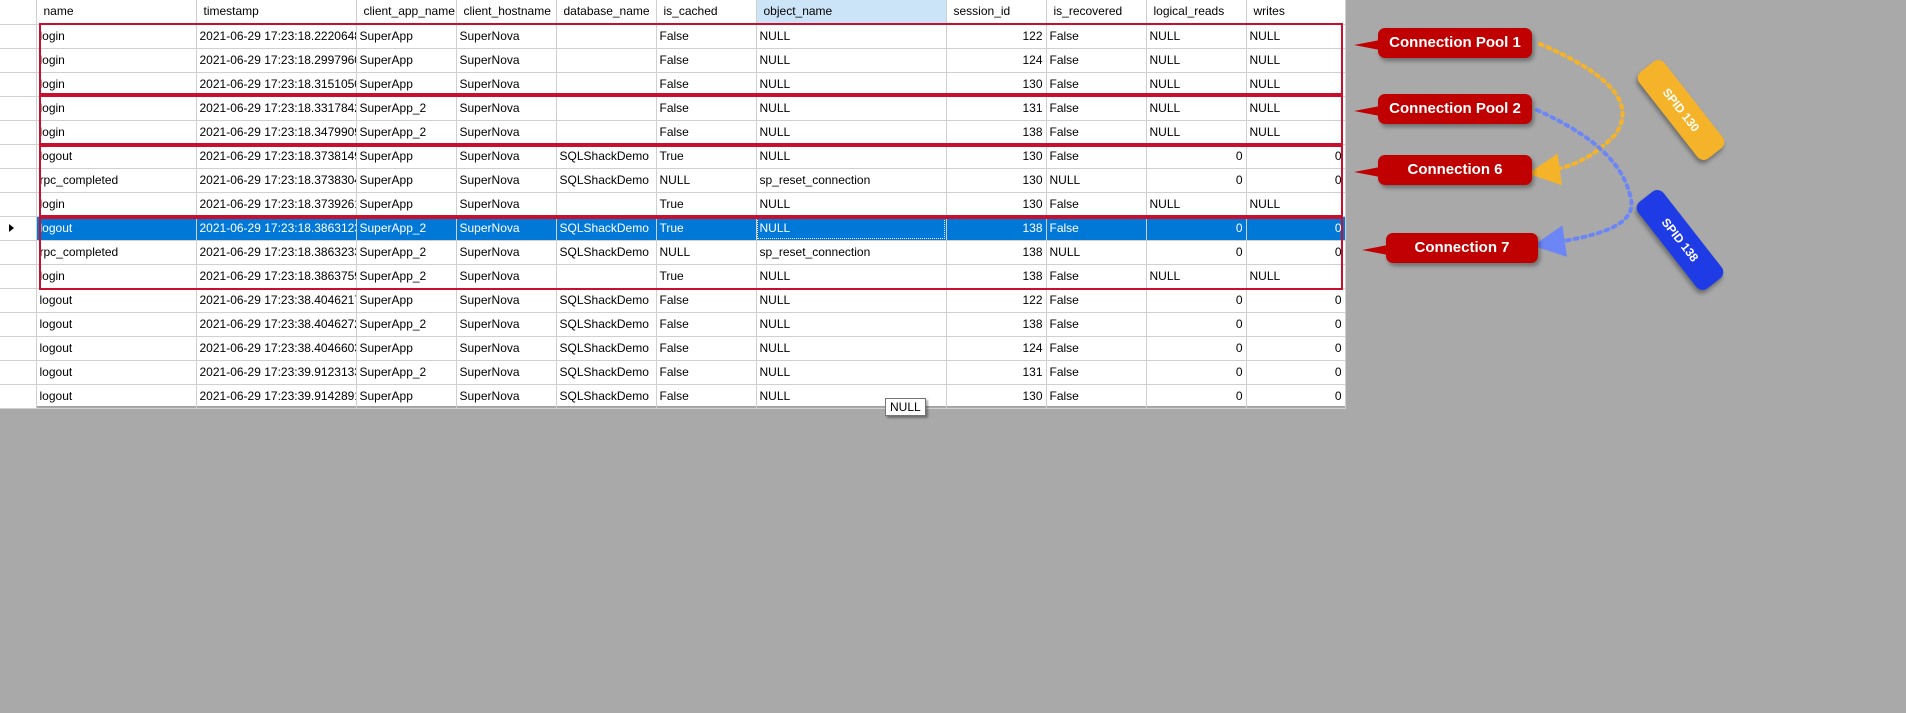 The height and width of the screenshot is (713, 1906). Describe the element at coordinates (1450, 248) in the screenshot. I see `callout-connection-7: Connection 7` at that location.